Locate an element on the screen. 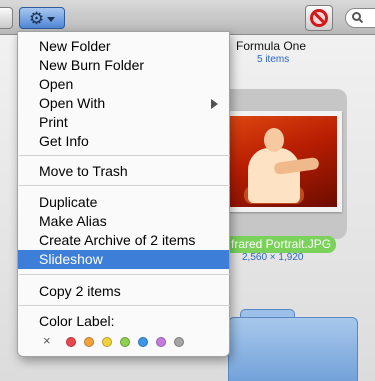  menu-item-create-archive: Create Archive of 2 items is located at coordinates (123, 240).